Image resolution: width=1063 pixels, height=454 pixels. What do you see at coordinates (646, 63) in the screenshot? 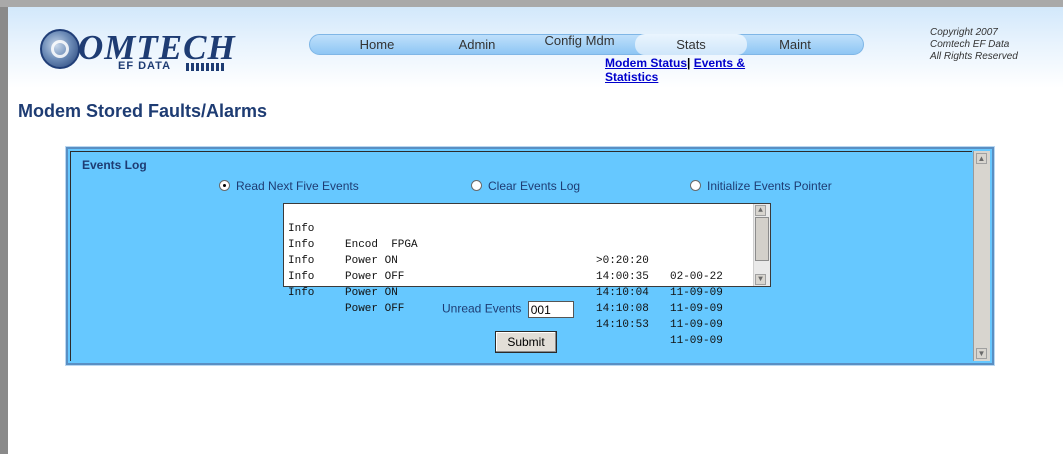
I see `modem-status-link: Modem Status` at bounding box center [646, 63].